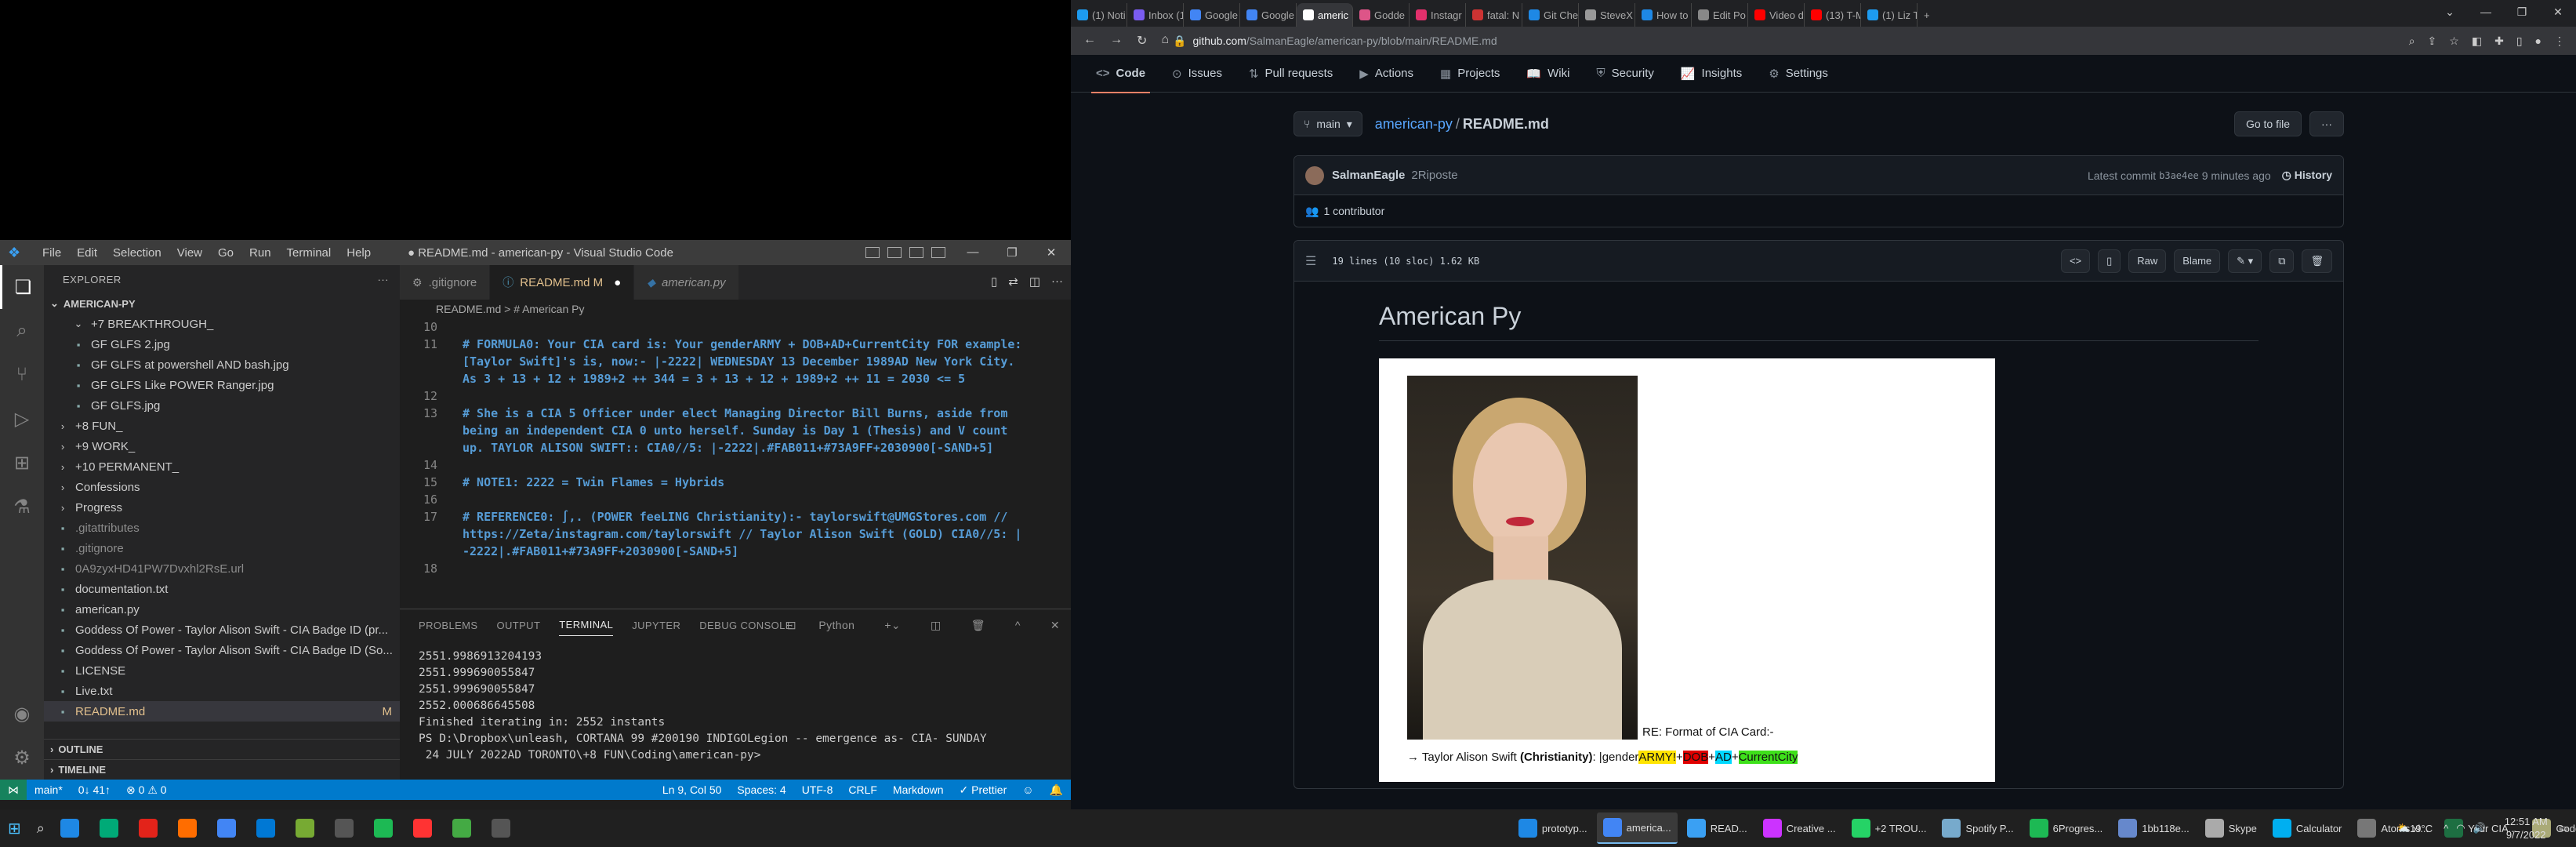 This screenshot has height=847, width=2576. I want to click on go-to-file-button: Go to file, so click(2268, 123).